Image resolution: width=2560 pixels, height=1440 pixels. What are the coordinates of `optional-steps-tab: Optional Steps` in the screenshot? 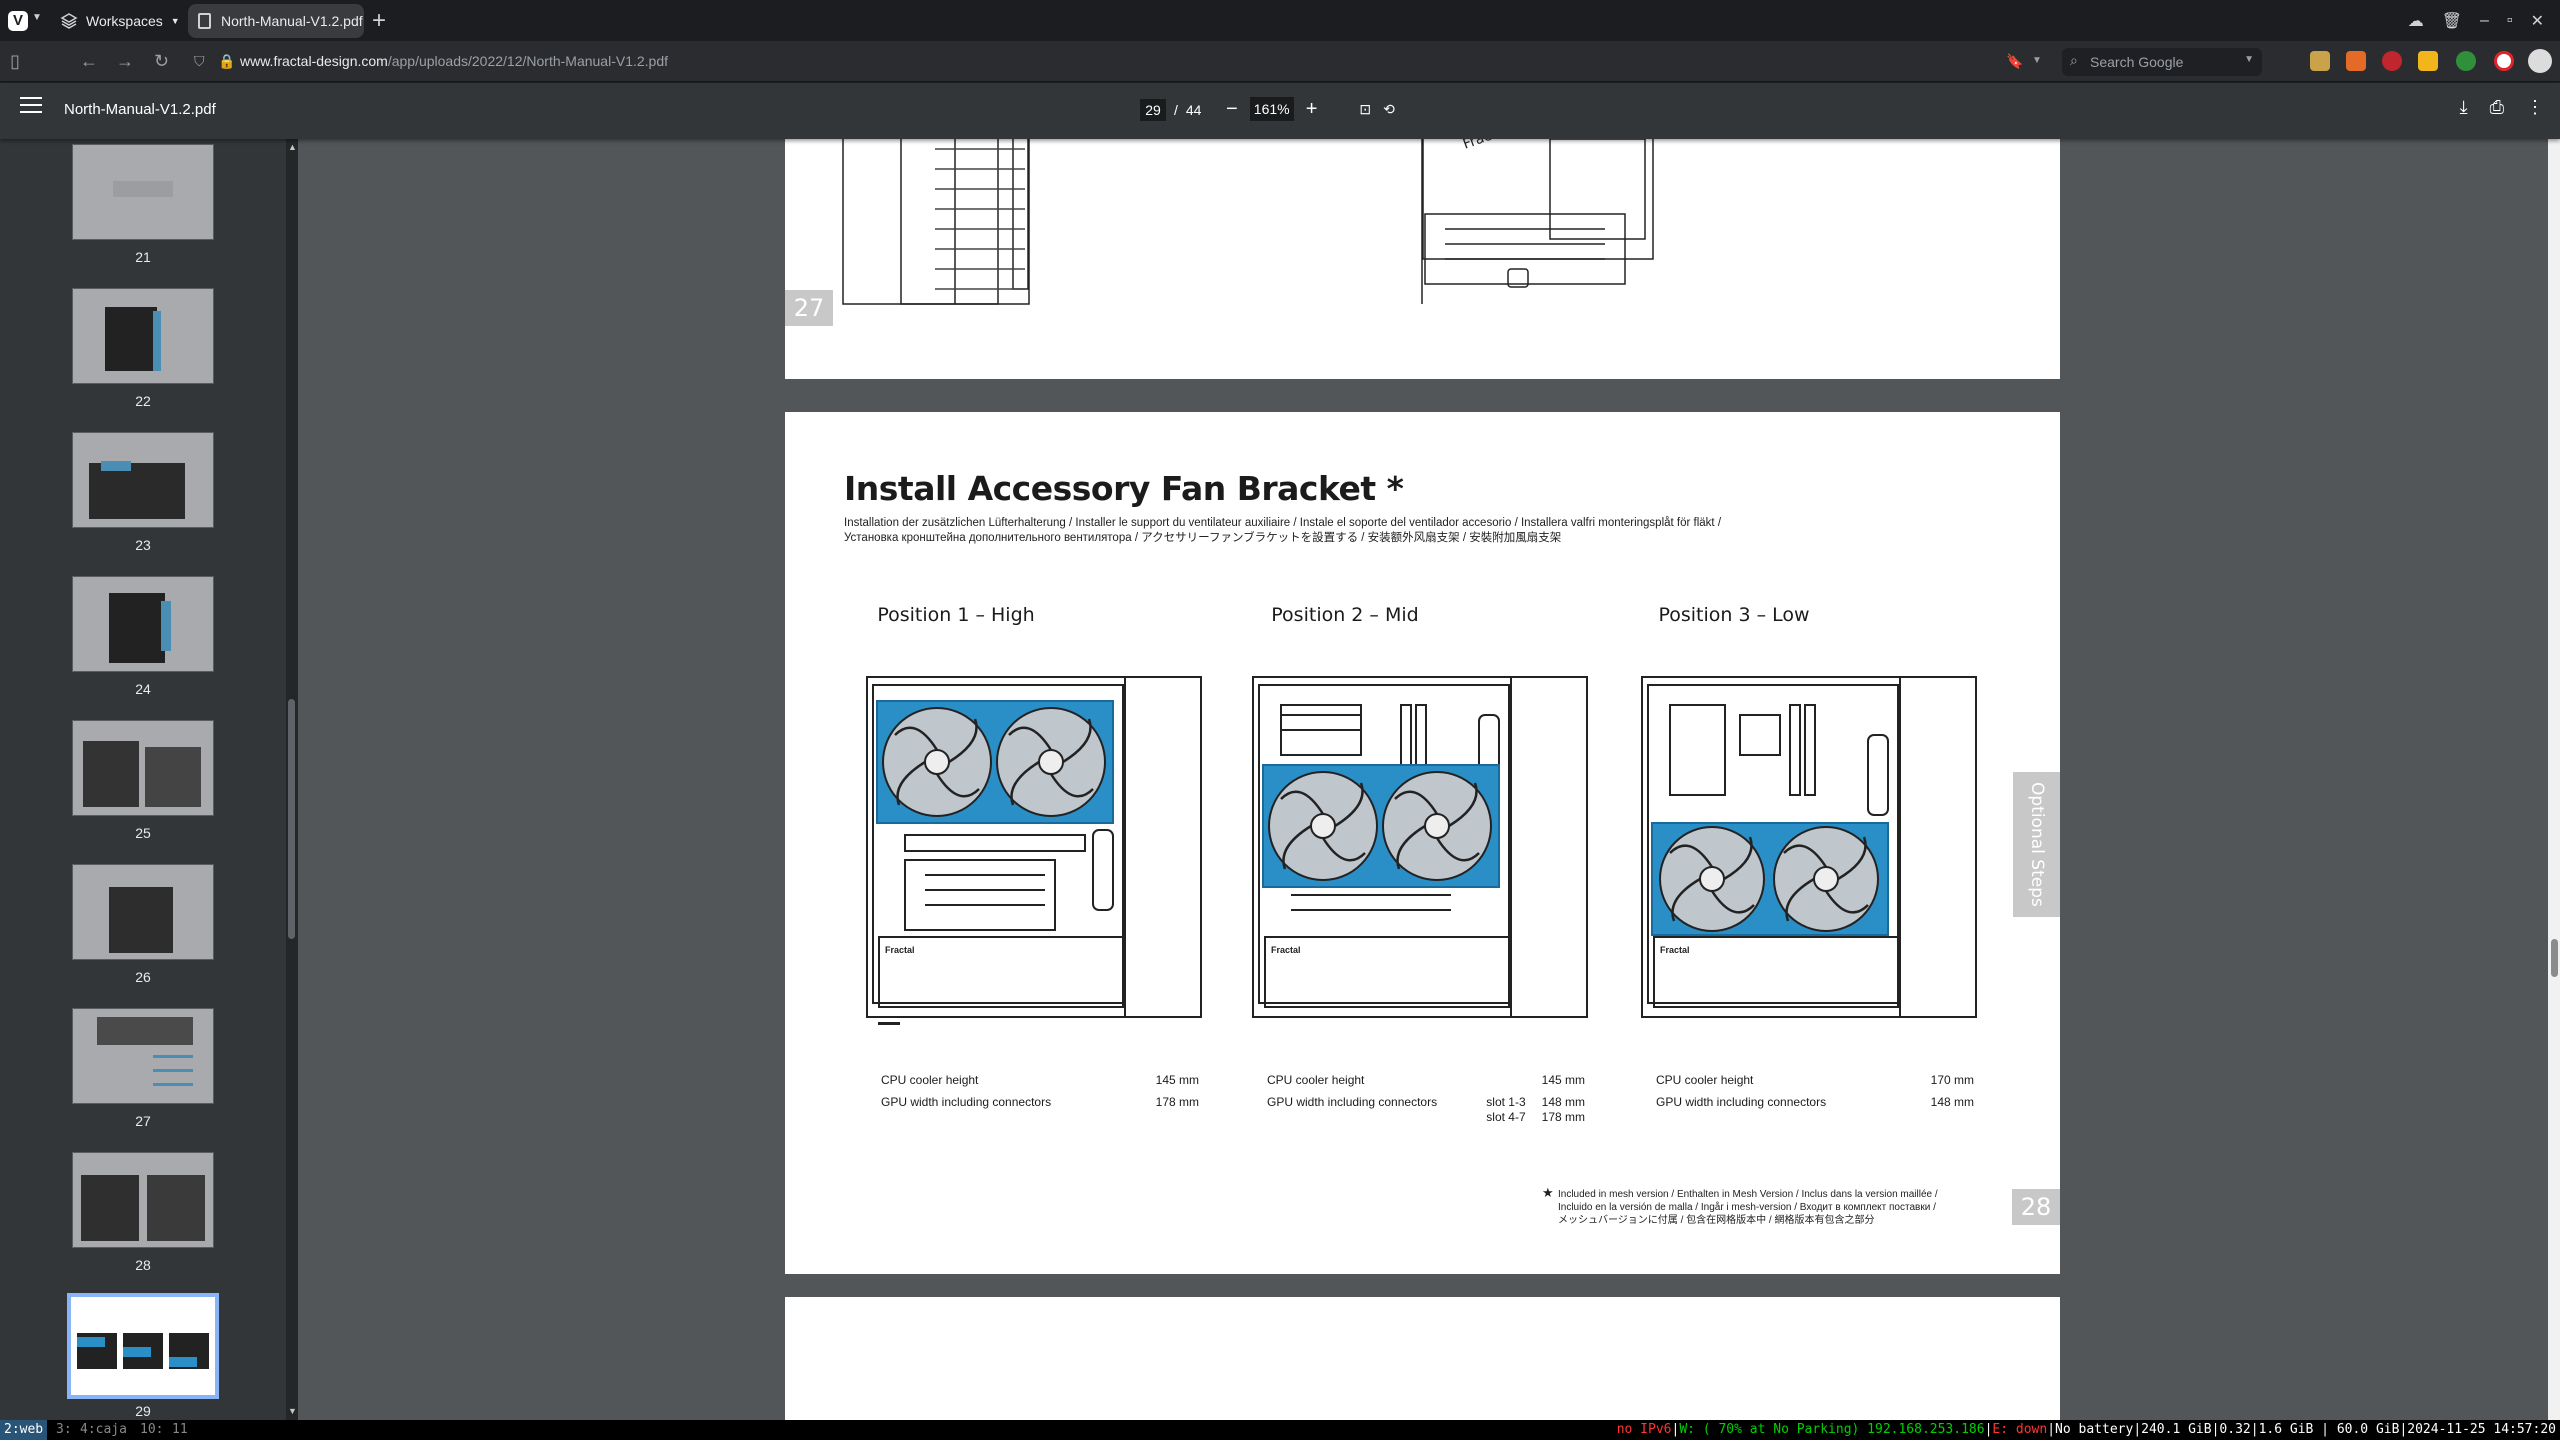 It's located at (2036, 844).